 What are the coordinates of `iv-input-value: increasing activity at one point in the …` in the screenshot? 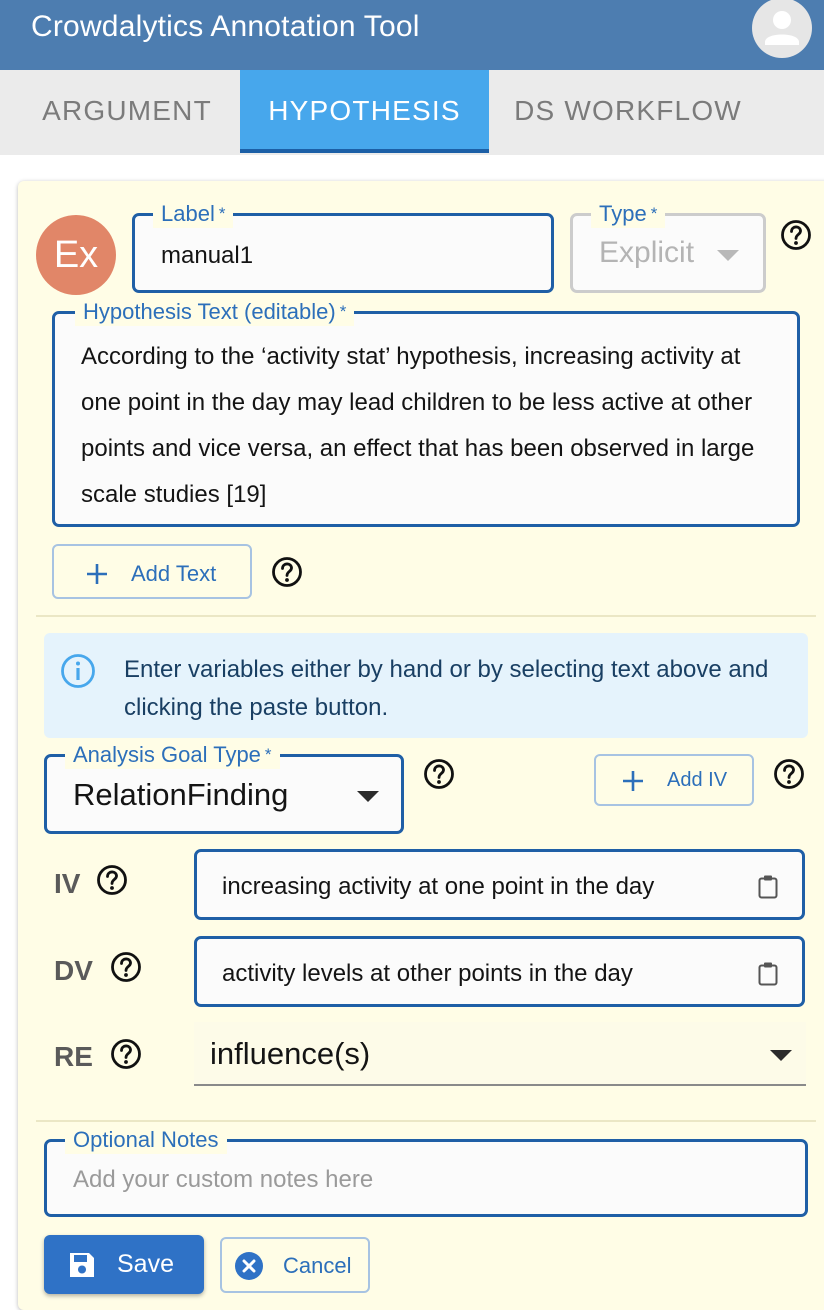 It's located at (438, 887).